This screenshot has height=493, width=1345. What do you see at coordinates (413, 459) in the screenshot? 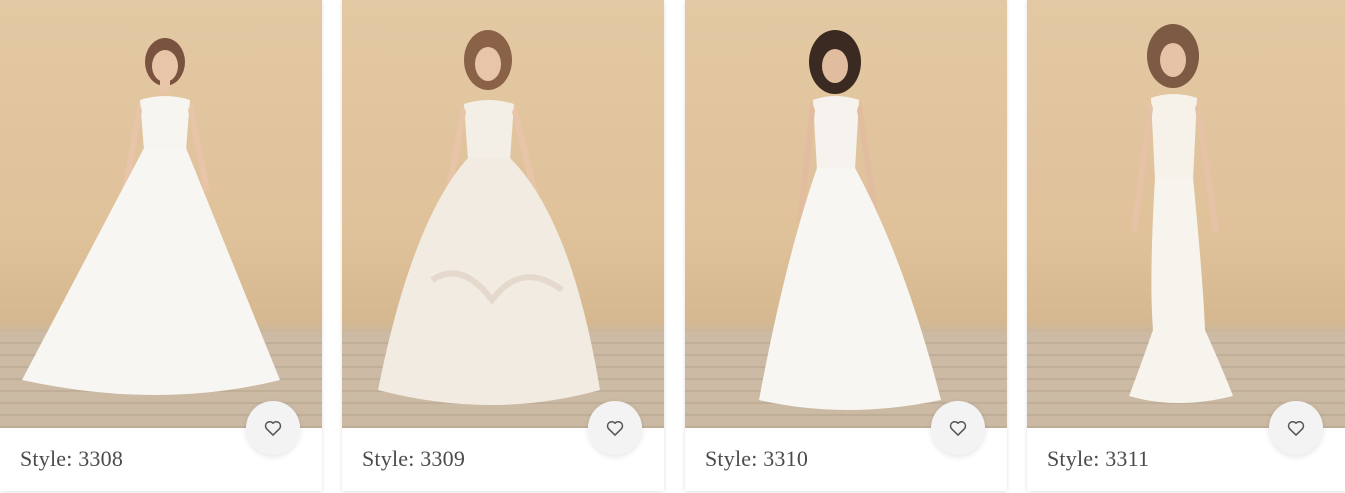
I see `style-label: Style: 3309` at bounding box center [413, 459].